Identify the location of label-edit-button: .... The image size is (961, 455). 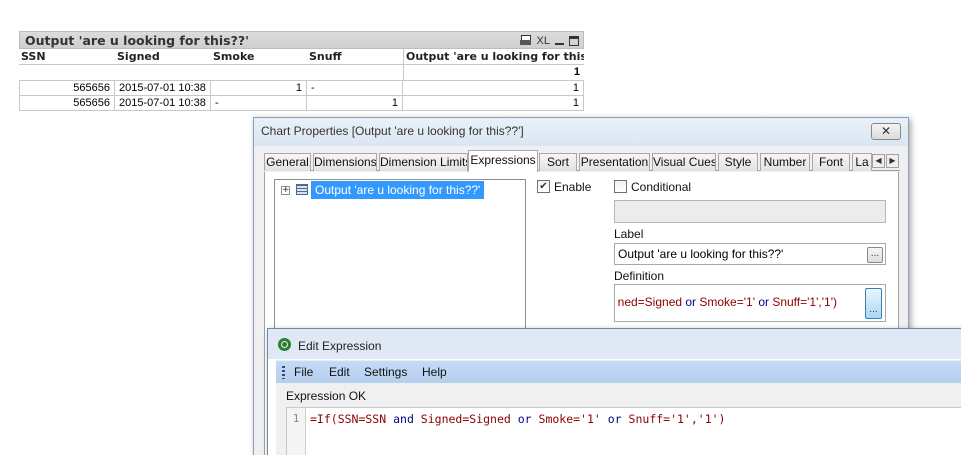
(875, 255).